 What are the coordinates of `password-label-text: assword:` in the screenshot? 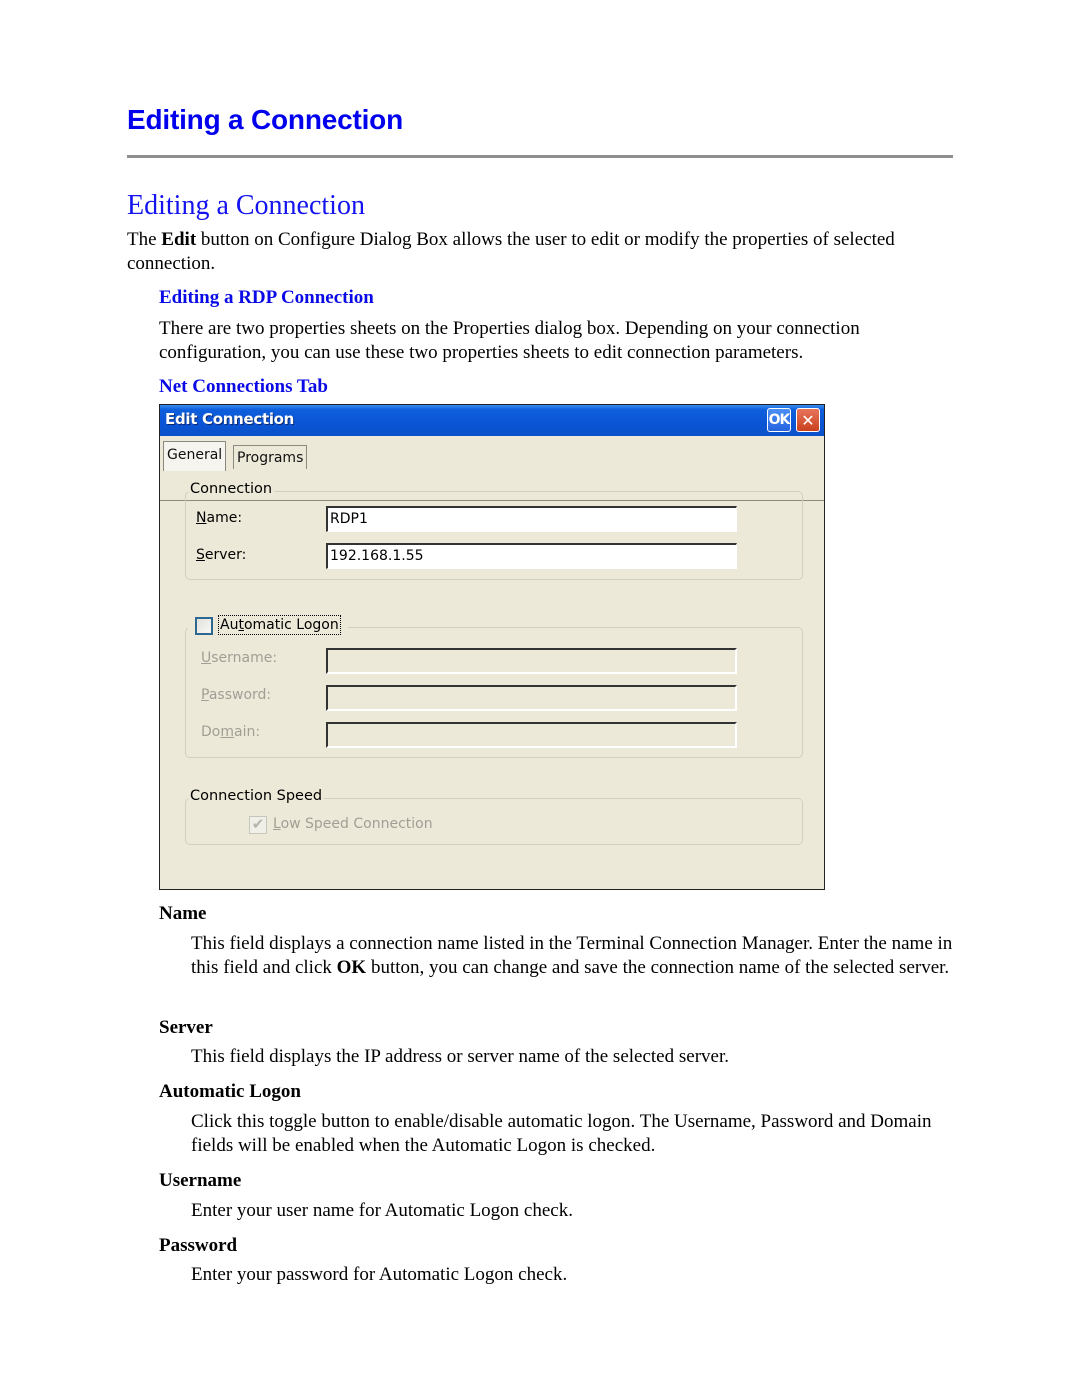 It's located at (240, 695).